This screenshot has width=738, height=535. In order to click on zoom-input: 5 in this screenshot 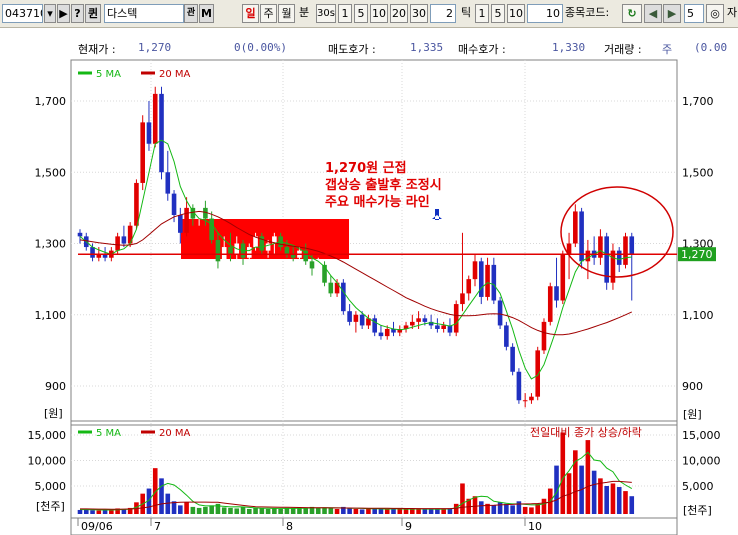, I will do `click(694, 13)`.